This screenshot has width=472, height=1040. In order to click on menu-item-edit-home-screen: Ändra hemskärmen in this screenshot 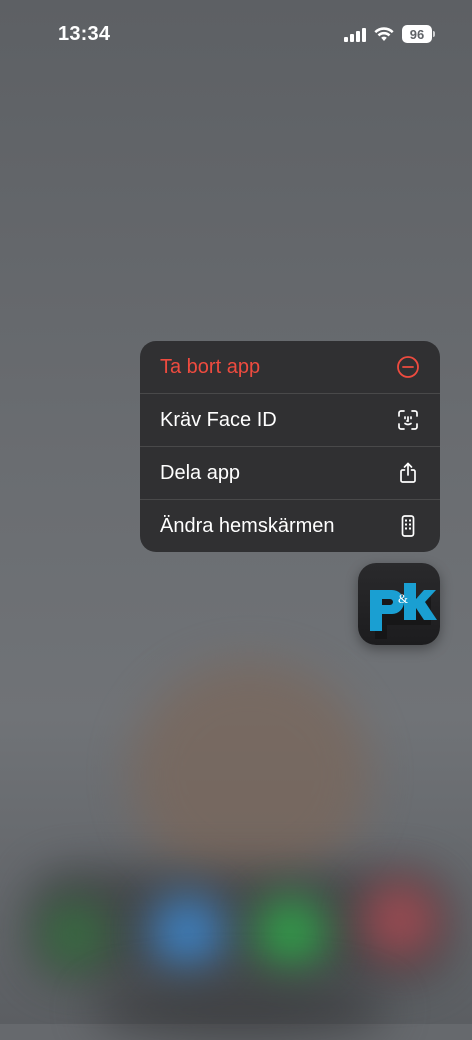, I will do `click(290, 525)`.